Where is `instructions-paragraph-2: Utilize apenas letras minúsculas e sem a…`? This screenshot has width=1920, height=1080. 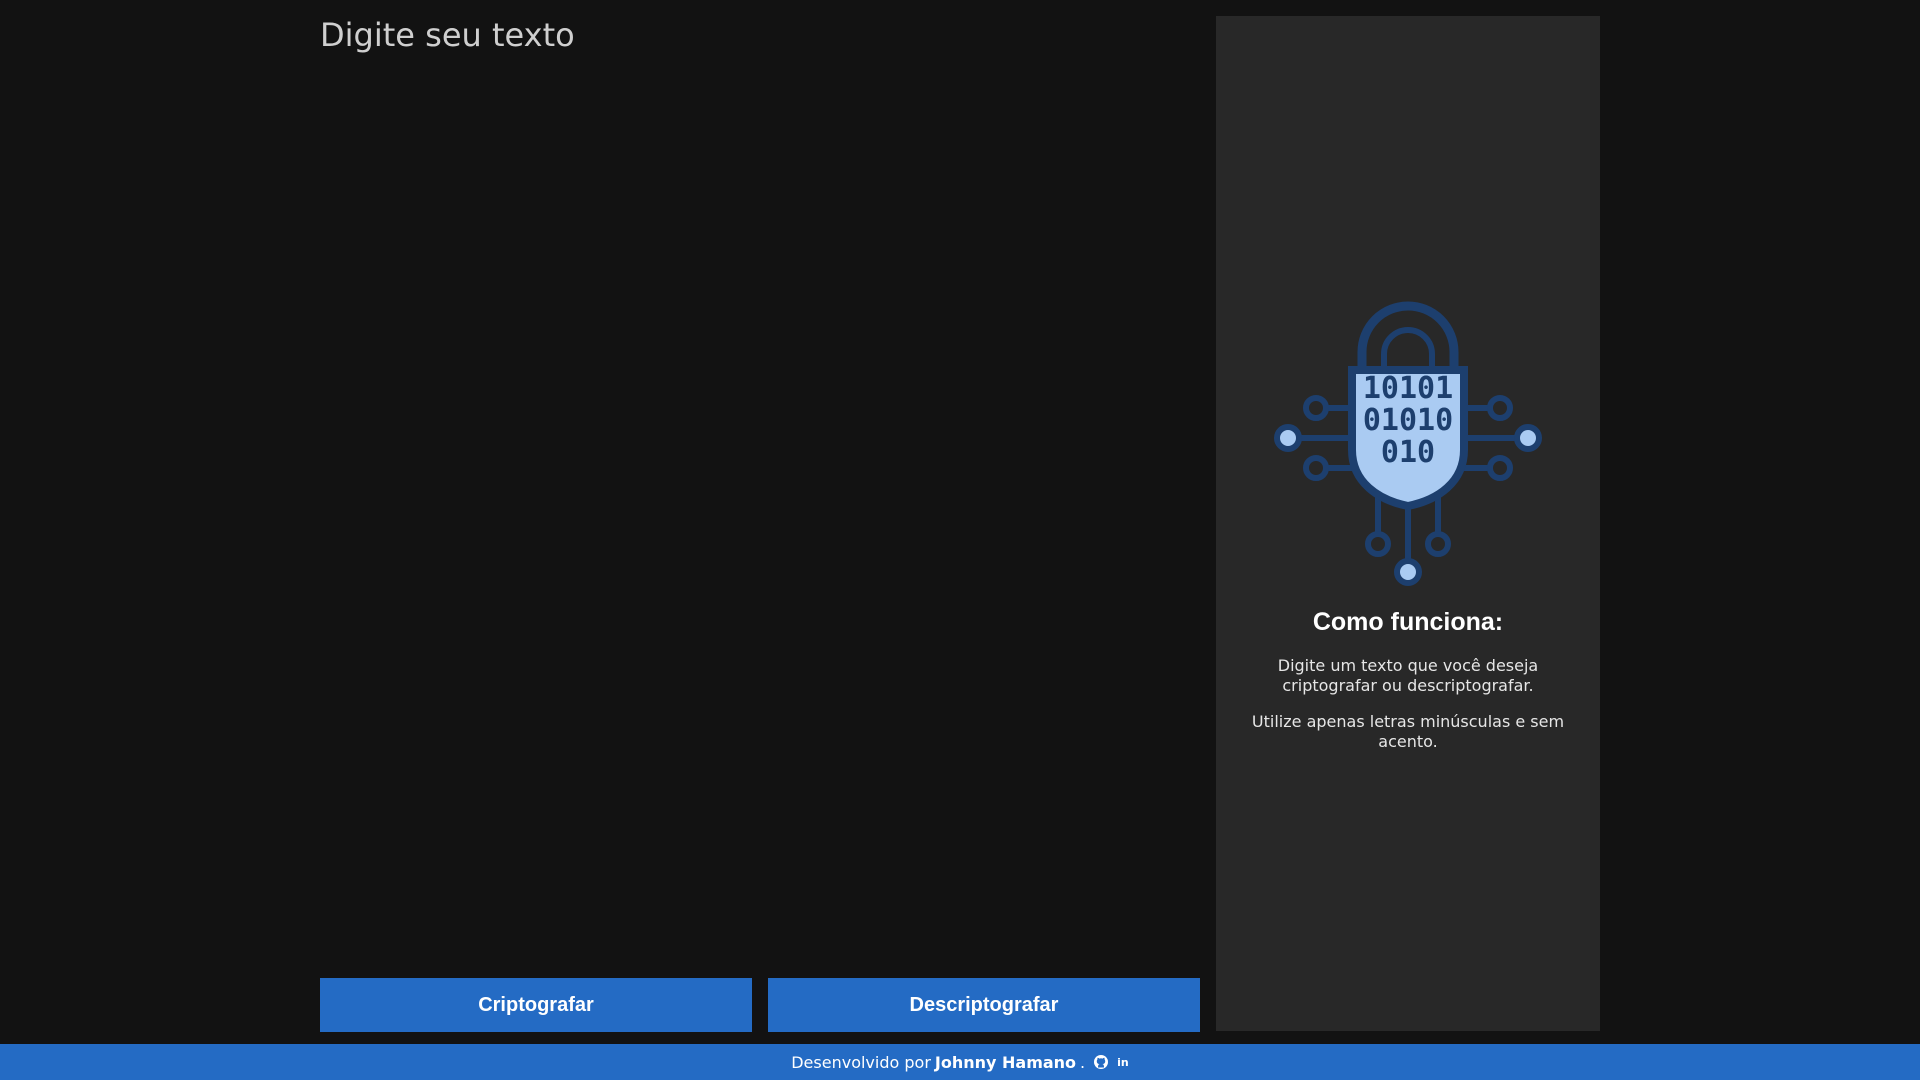 instructions-paragraph-2: Utilize apenas letras minúsculas e sem a… is located at coordinates (1408, 731).